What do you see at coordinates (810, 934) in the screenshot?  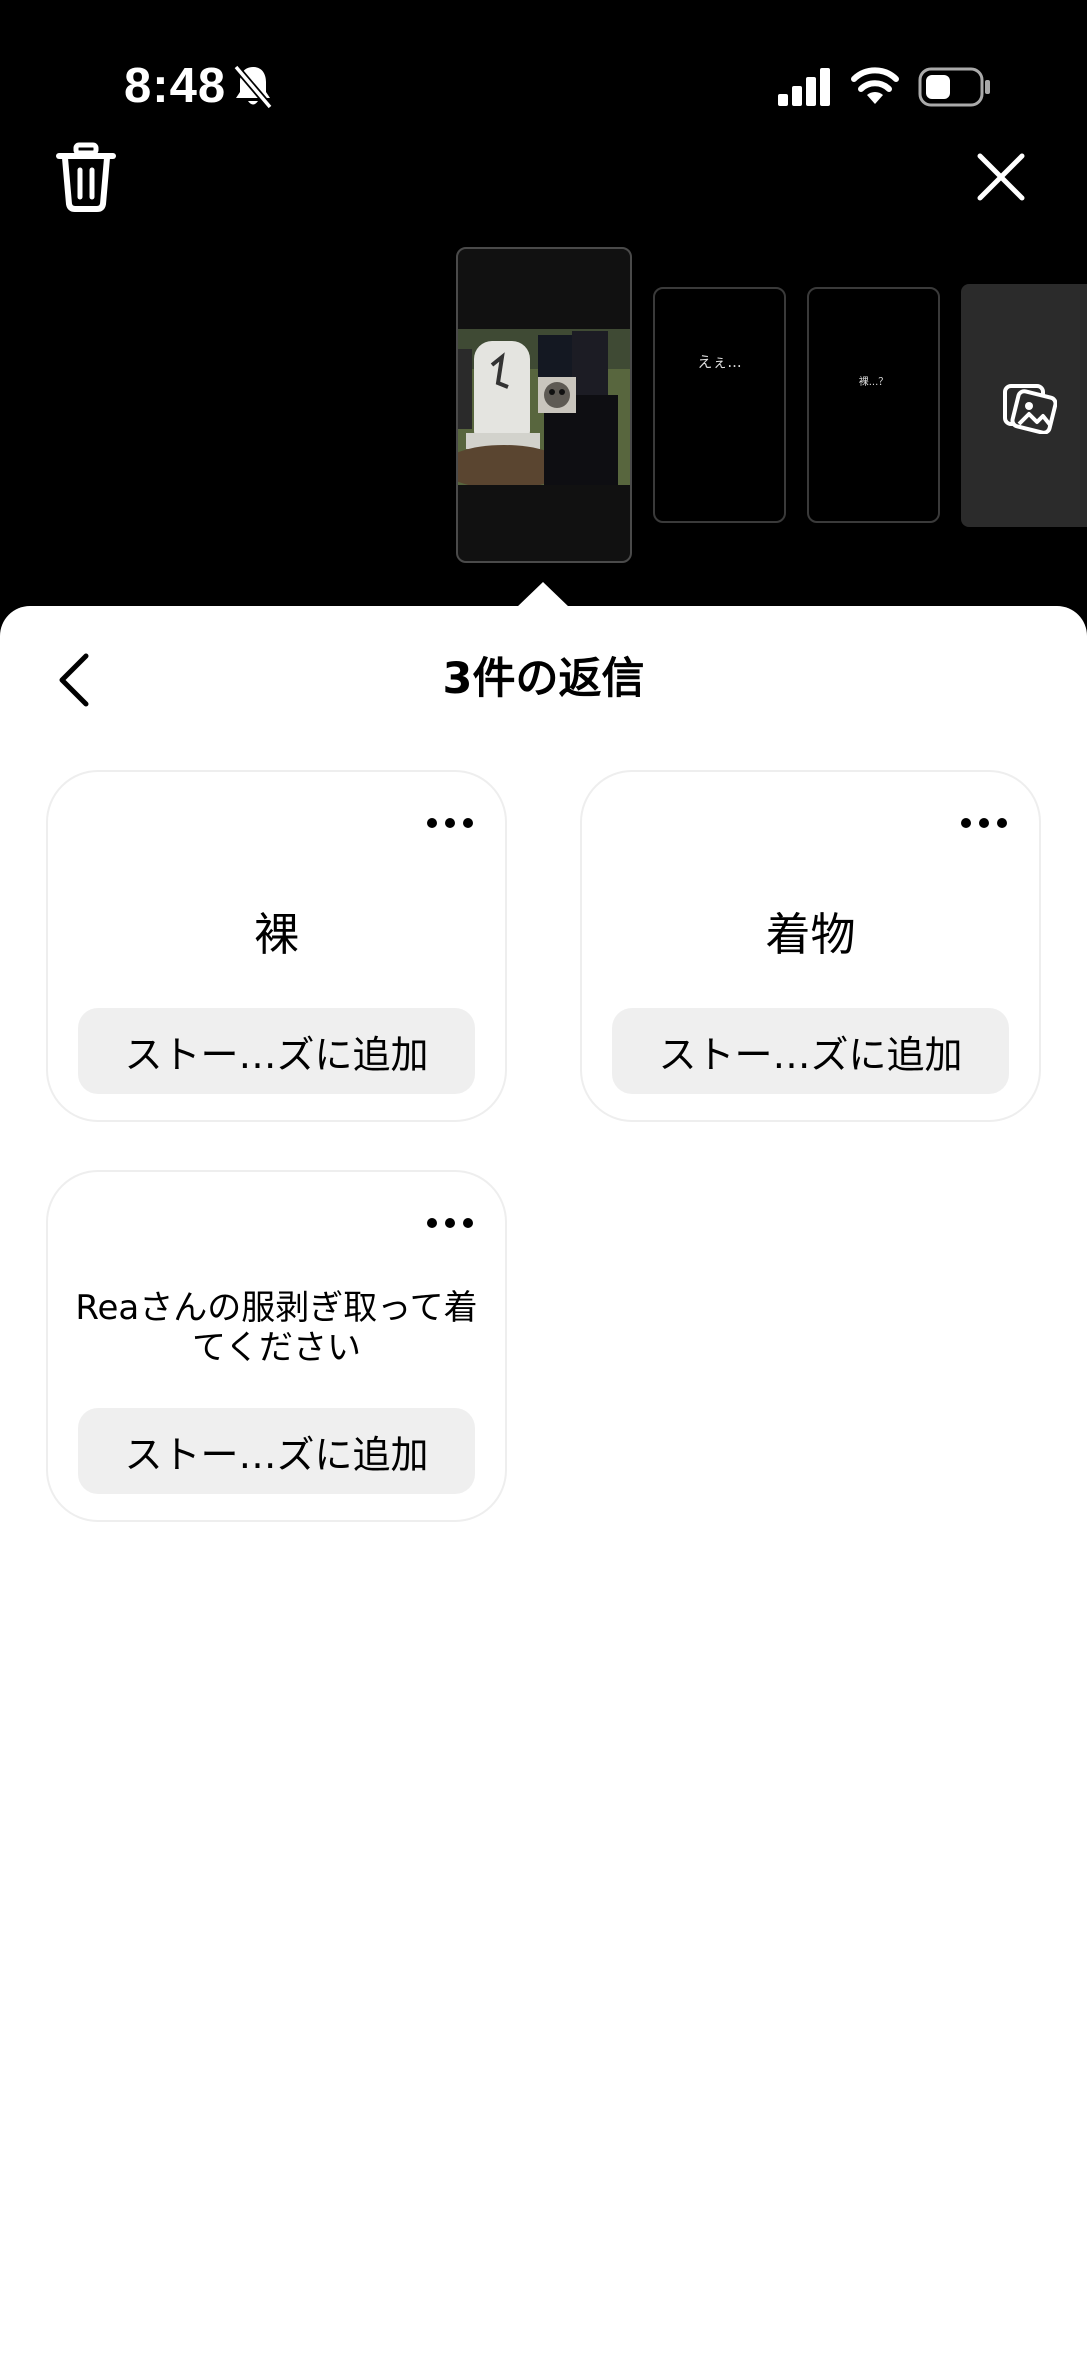 I see `reply-text: 着物` at bounding box center [810, 934].